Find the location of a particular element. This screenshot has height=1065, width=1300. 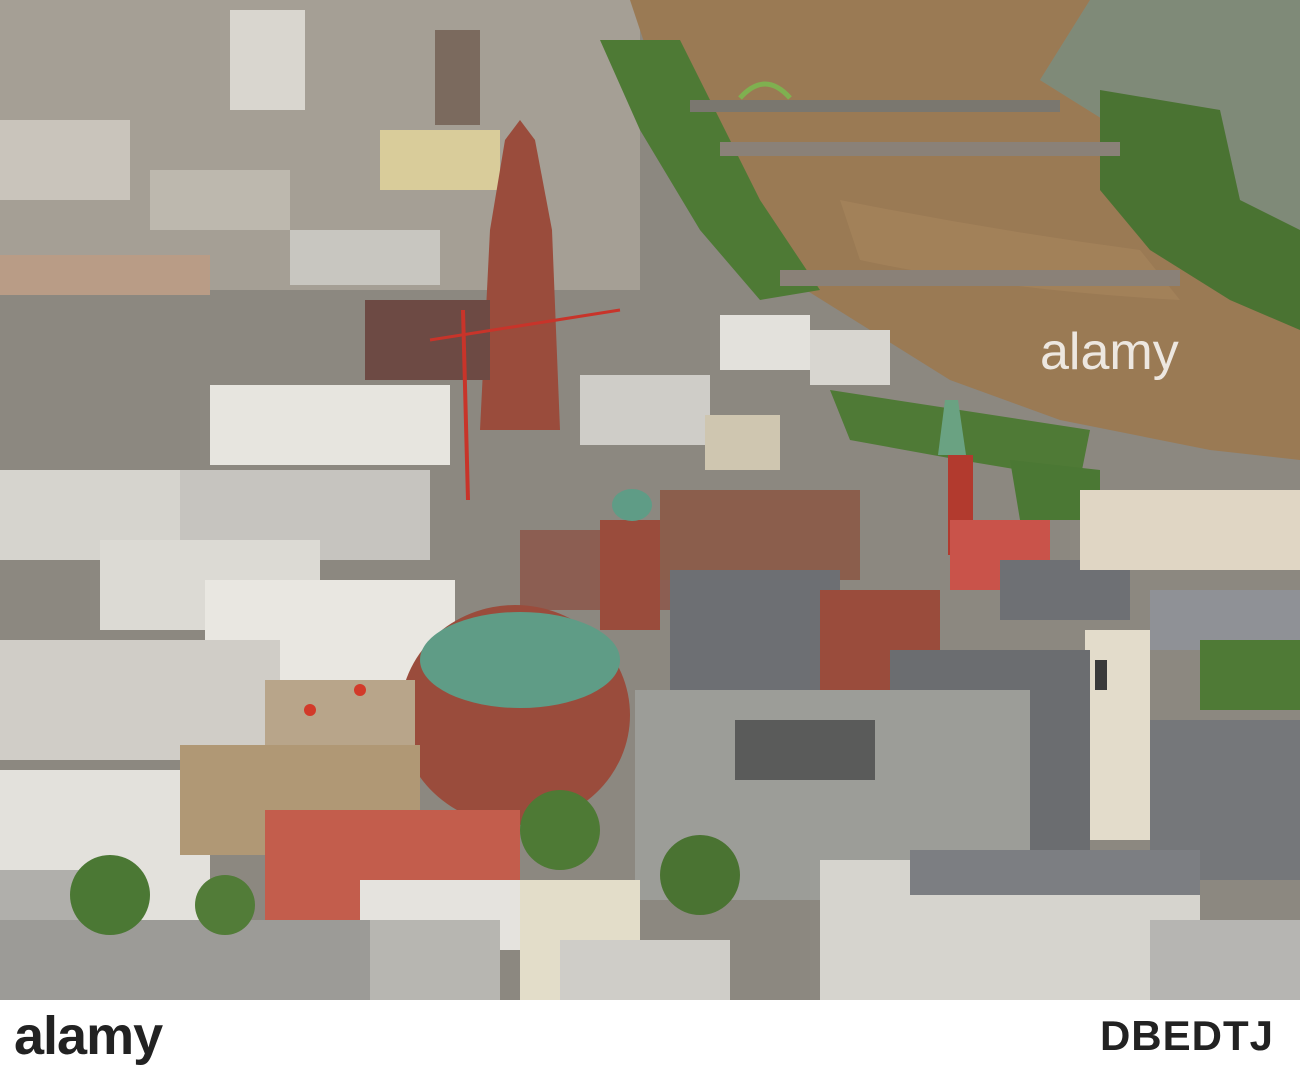

brand-logo: alamy is located at coordinates (88, 1035).